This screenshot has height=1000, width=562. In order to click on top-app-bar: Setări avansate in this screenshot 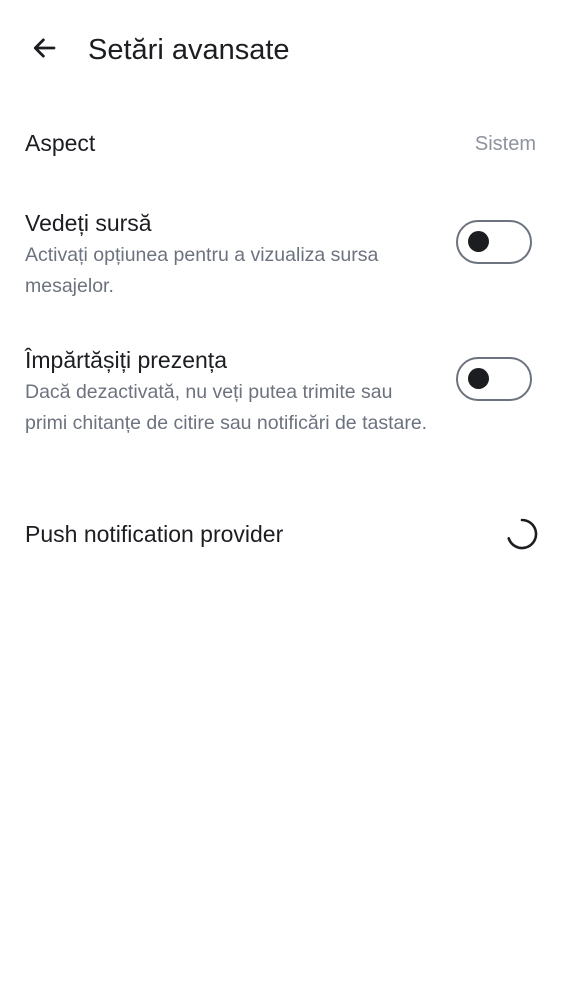, I will do `click(281, 50)`.